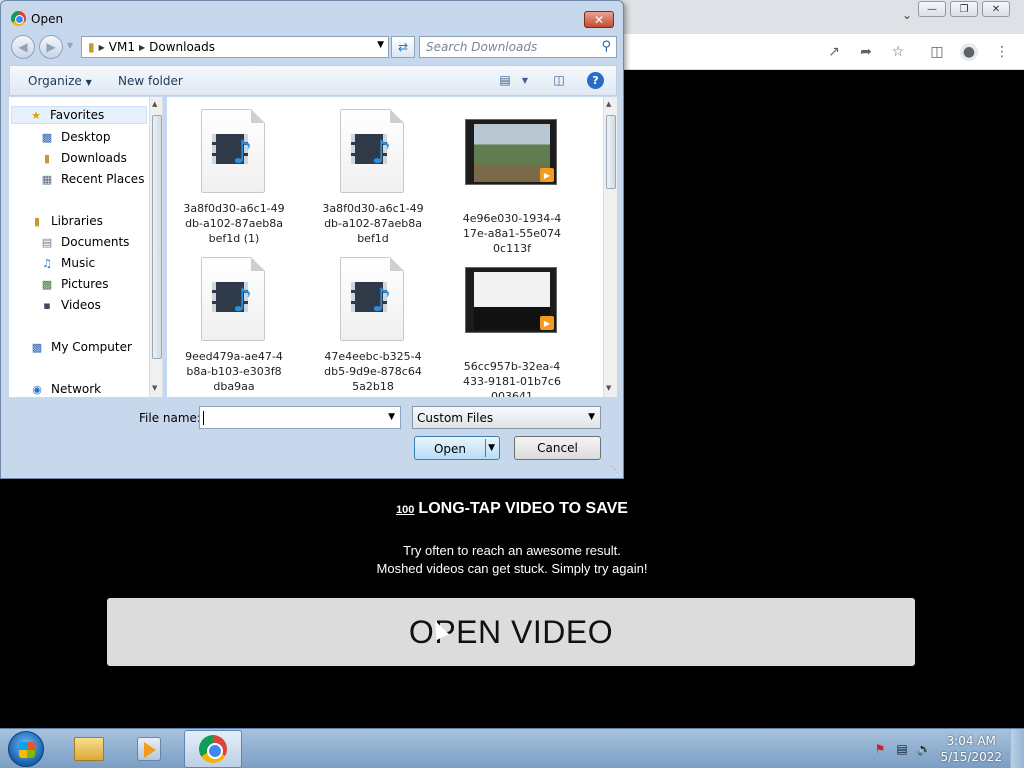 This screenshot has width=1024, height=768. Describe the element at coordinates (26, 749) in the screenshot. I see `start-button` at that location.